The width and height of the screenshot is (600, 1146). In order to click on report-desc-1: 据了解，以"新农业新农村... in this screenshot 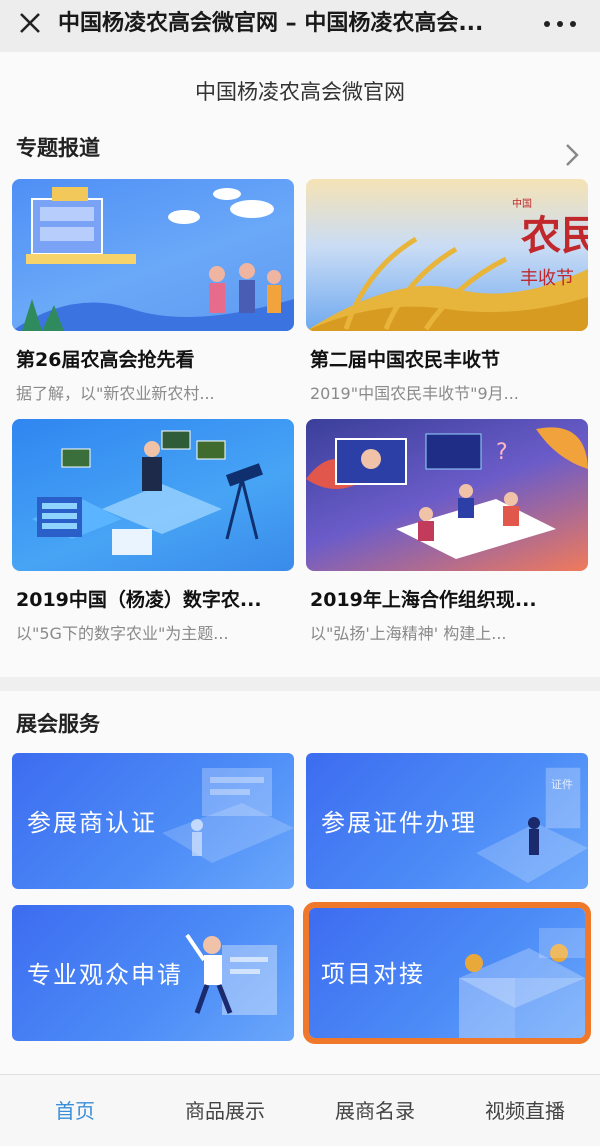, I will do `click(115, 393)`.